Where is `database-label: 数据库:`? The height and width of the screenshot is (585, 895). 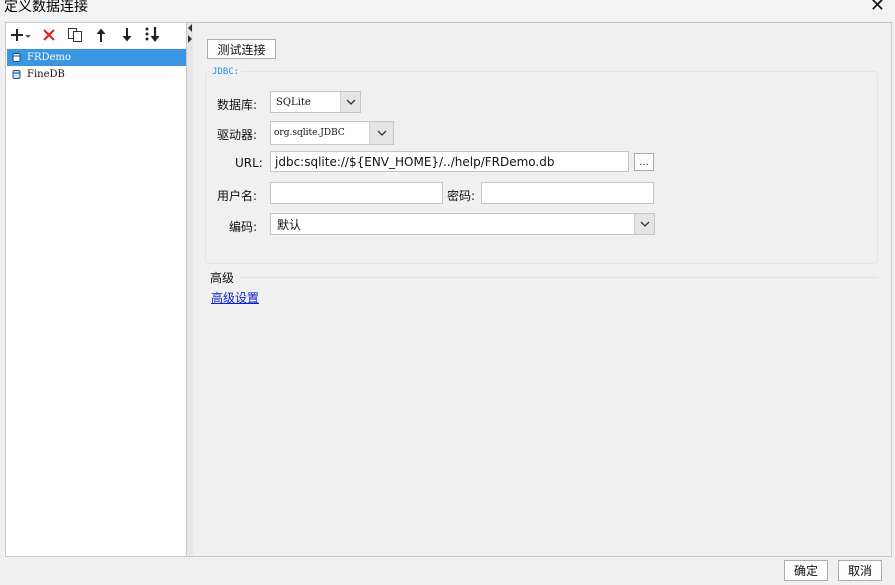
database-label: 数据库: is located at coordinates (237, 105).